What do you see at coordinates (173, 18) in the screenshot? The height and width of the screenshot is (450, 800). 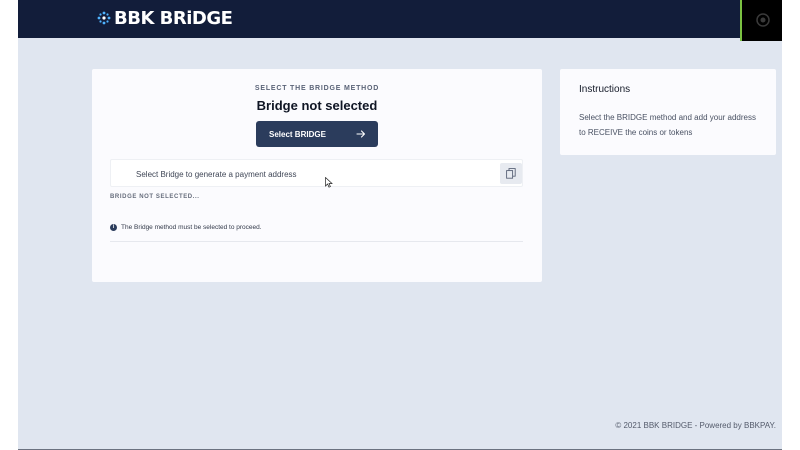 I see `brand-name: BBK BRiDGE` at bounding box center [173, 18].